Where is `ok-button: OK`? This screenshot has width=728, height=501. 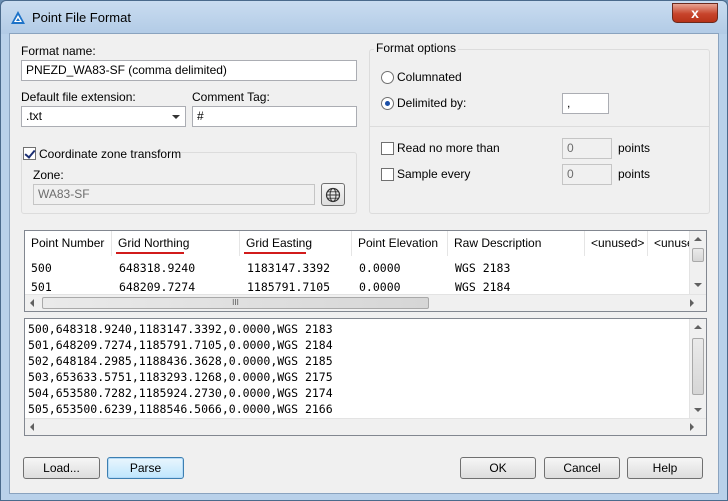 ok-button: OK is located at coordinates (498, 468).